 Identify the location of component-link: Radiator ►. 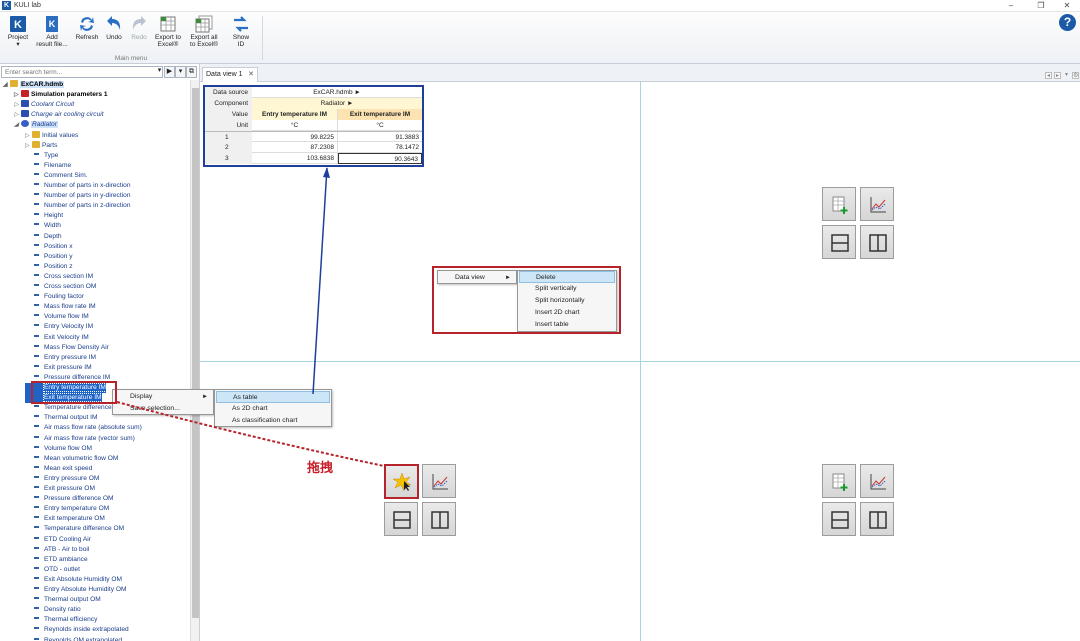
(337, 103).